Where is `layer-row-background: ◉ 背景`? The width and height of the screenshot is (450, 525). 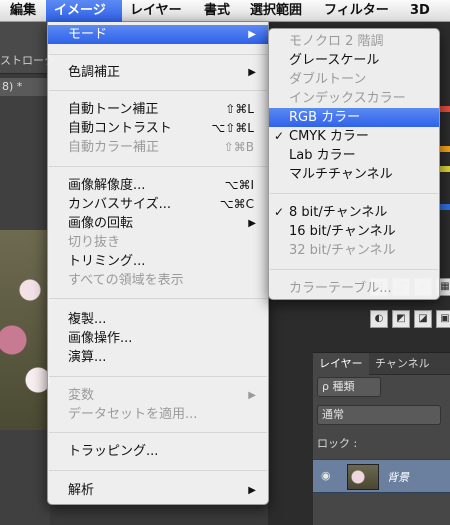 layer-row-background: ◉ 背景 is located at coordinates (381, 476).